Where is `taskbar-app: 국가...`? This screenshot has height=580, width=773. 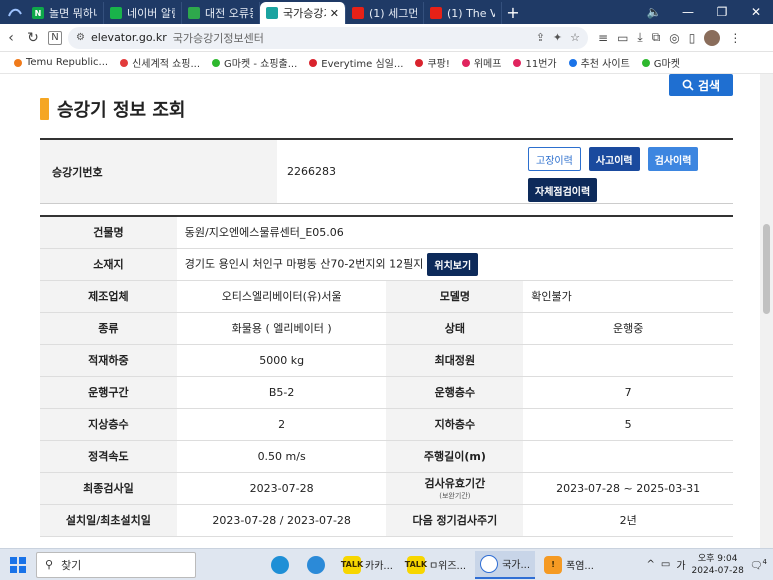
taskbar-app: 국가... is located at coordinates (505, 564).